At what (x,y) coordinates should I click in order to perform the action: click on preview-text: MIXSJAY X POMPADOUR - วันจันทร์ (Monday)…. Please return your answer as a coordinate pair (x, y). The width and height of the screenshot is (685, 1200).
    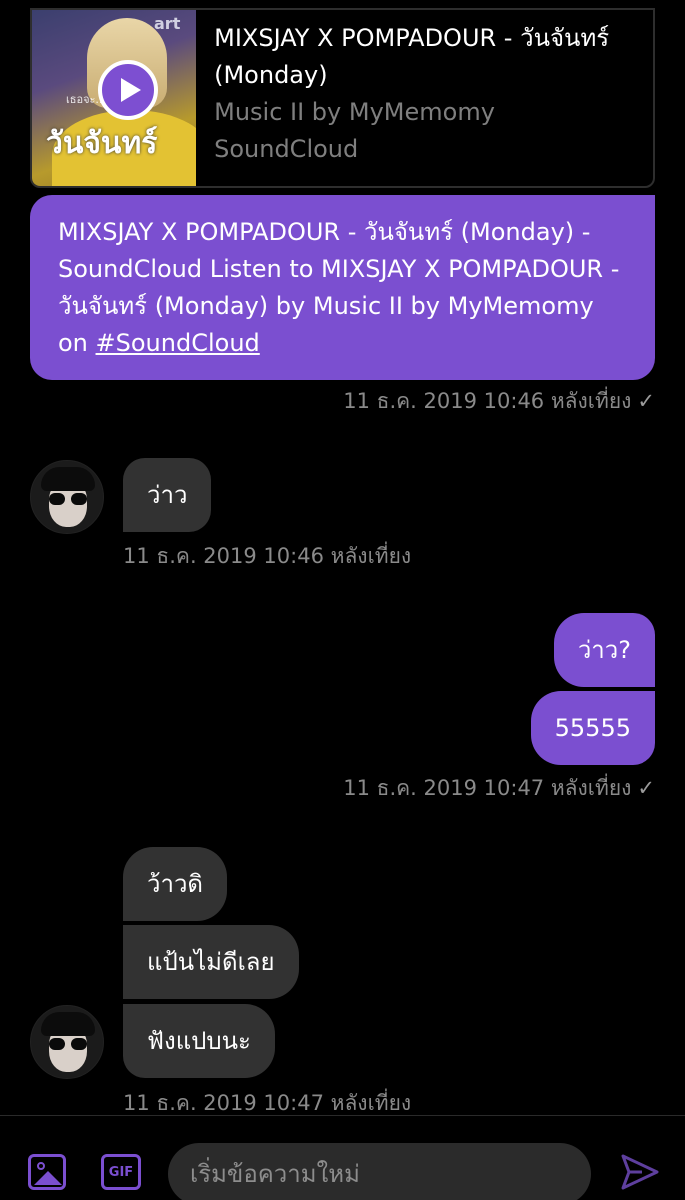
    Looking at the image, I should click on (424, 98).